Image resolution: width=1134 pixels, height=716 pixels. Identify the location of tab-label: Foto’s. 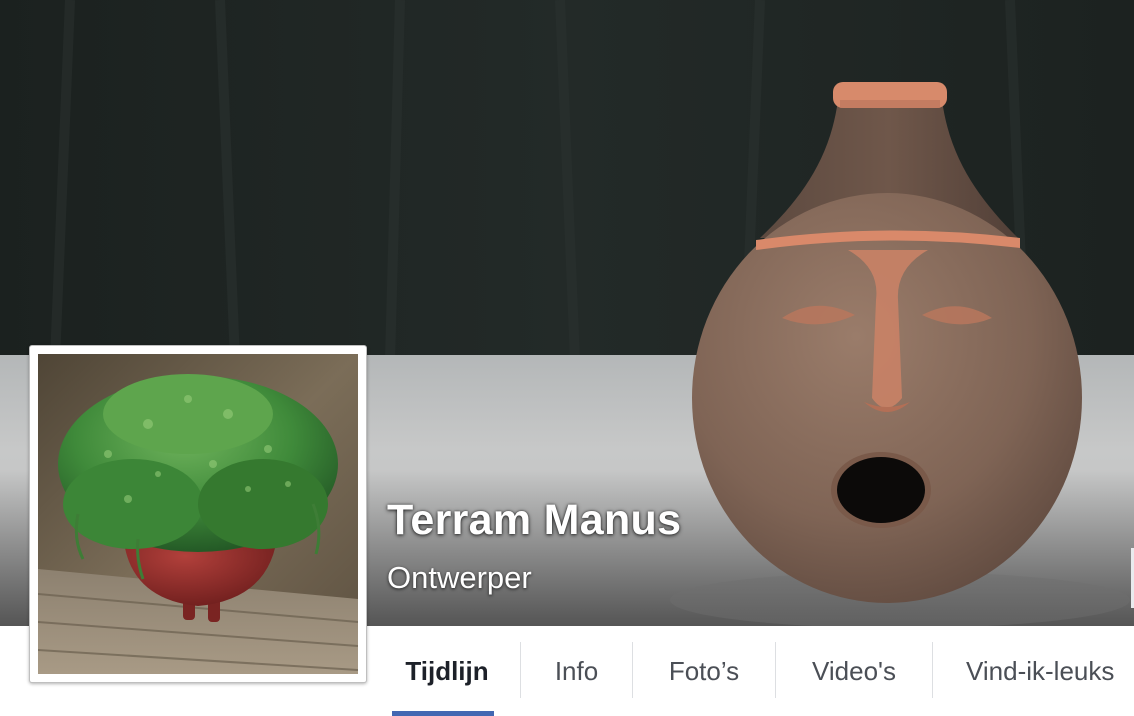
(704, 670).